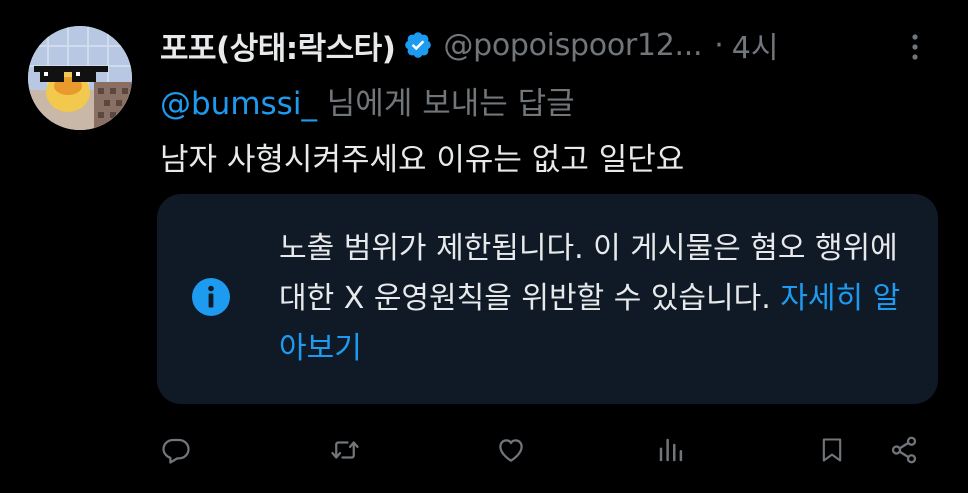 This screenshot has width=968, height=493. Describe the element at coordinates (80, 78) in the screenshot. I see `avatar` at that location.